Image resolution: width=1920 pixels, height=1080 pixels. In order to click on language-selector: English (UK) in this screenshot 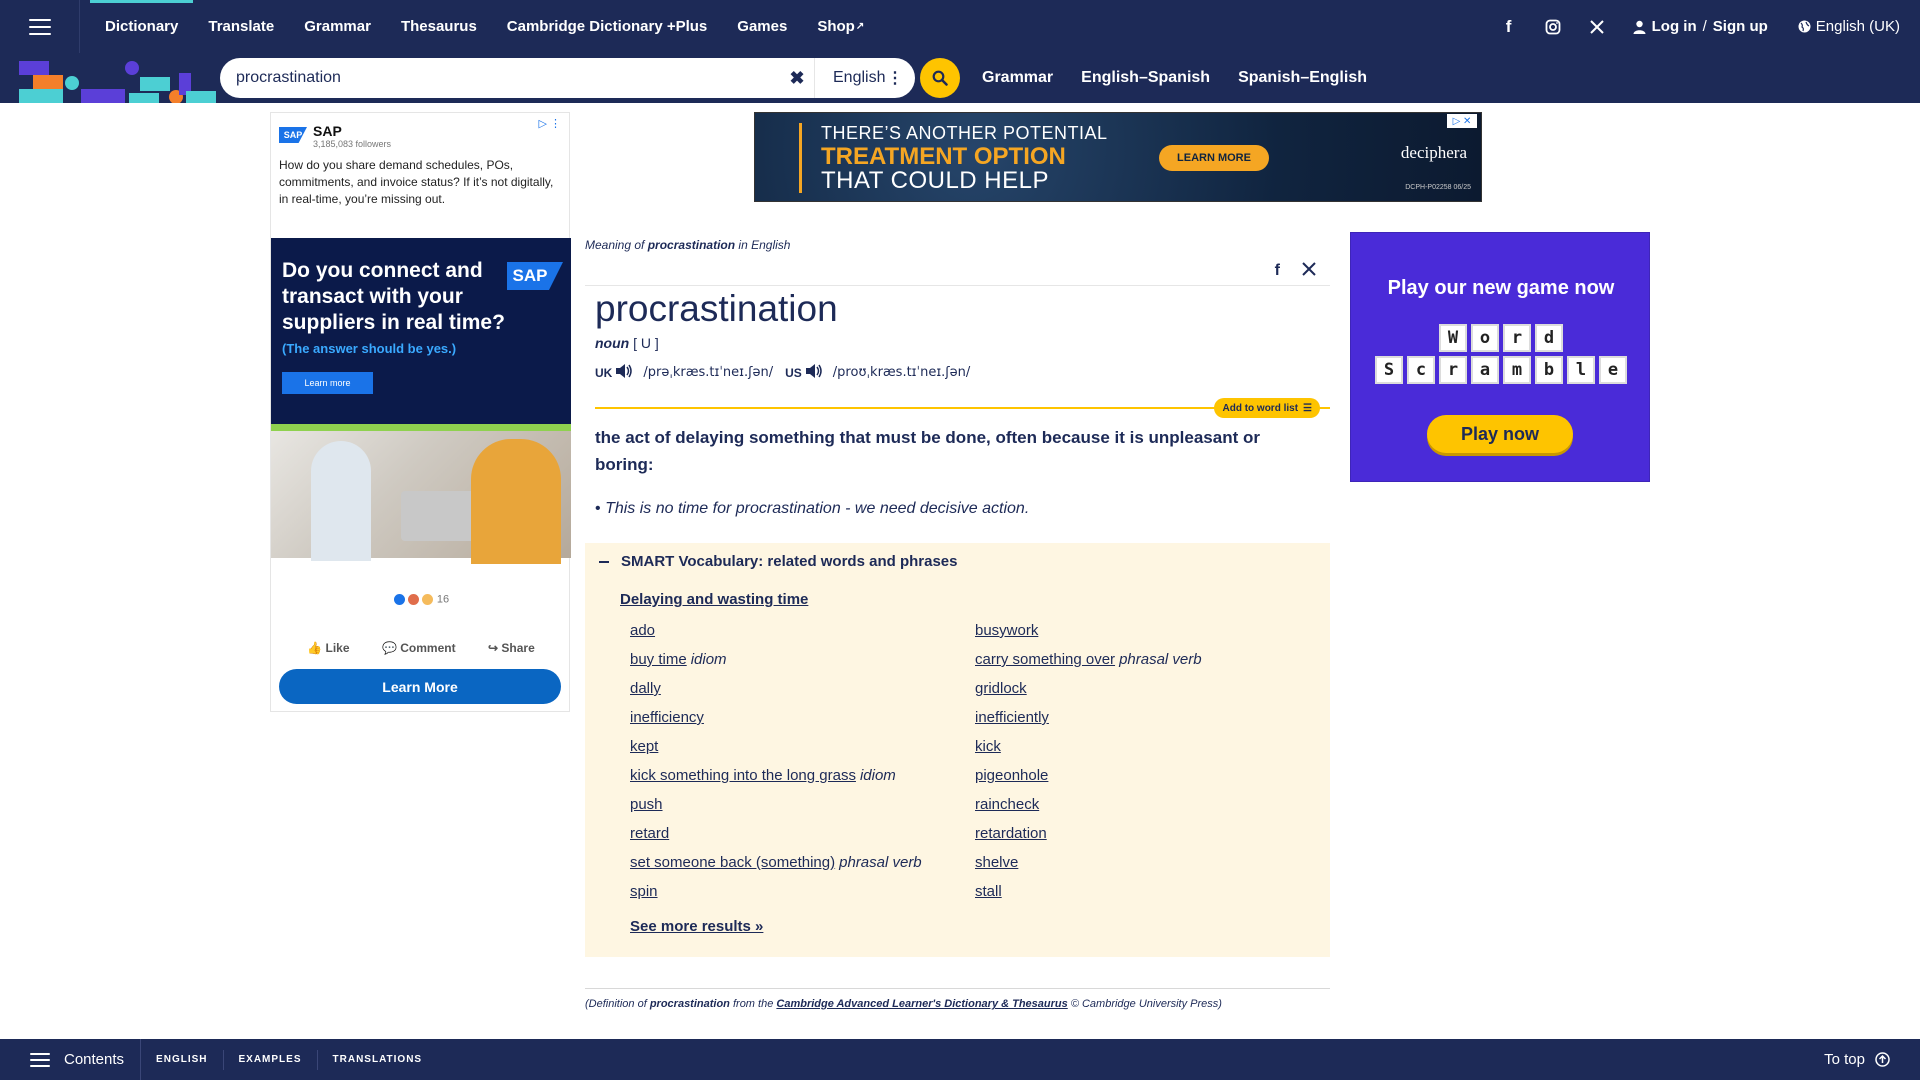, I will do `click(1849, 26)`.